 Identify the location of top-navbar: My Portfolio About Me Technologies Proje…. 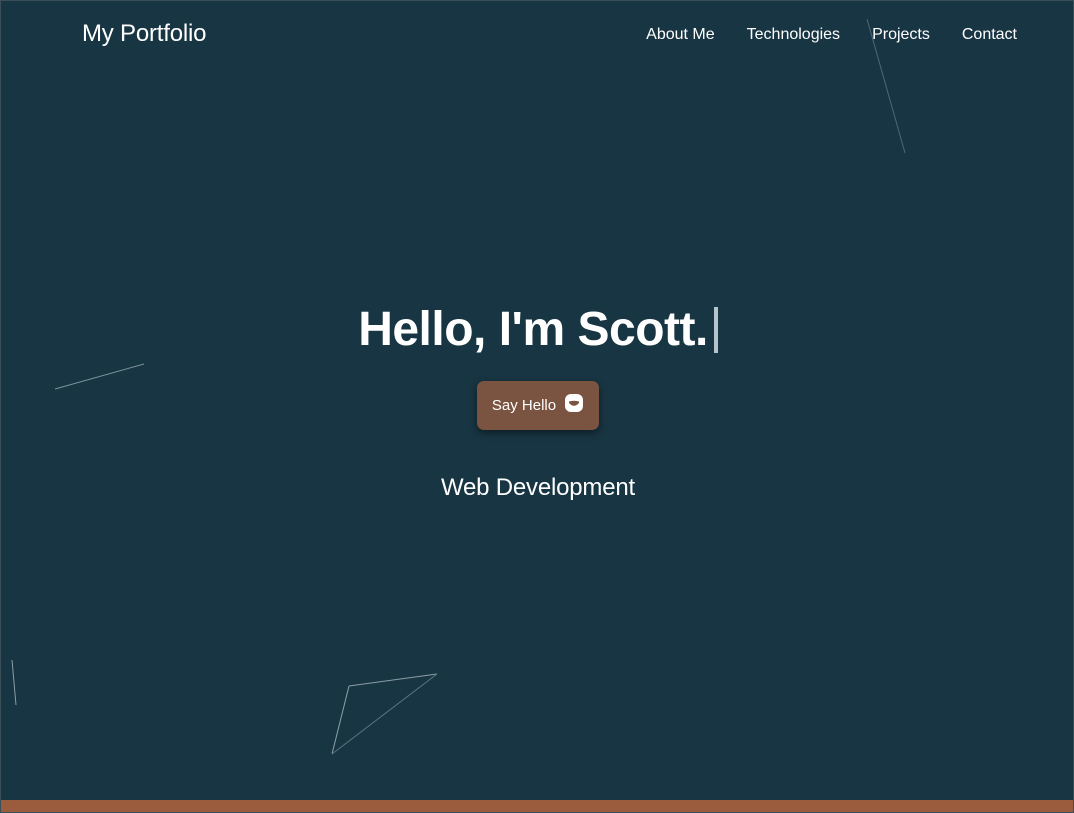
(537, 36).